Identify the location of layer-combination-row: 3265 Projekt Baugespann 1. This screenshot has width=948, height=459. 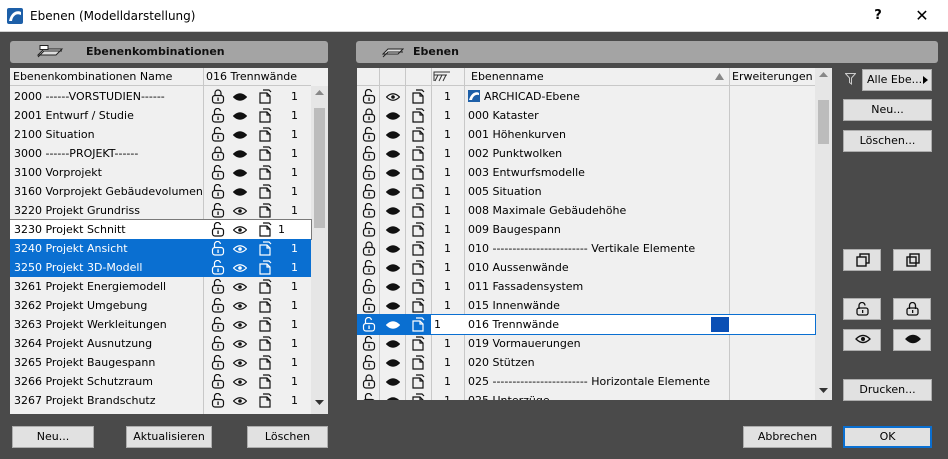
(160, 362).